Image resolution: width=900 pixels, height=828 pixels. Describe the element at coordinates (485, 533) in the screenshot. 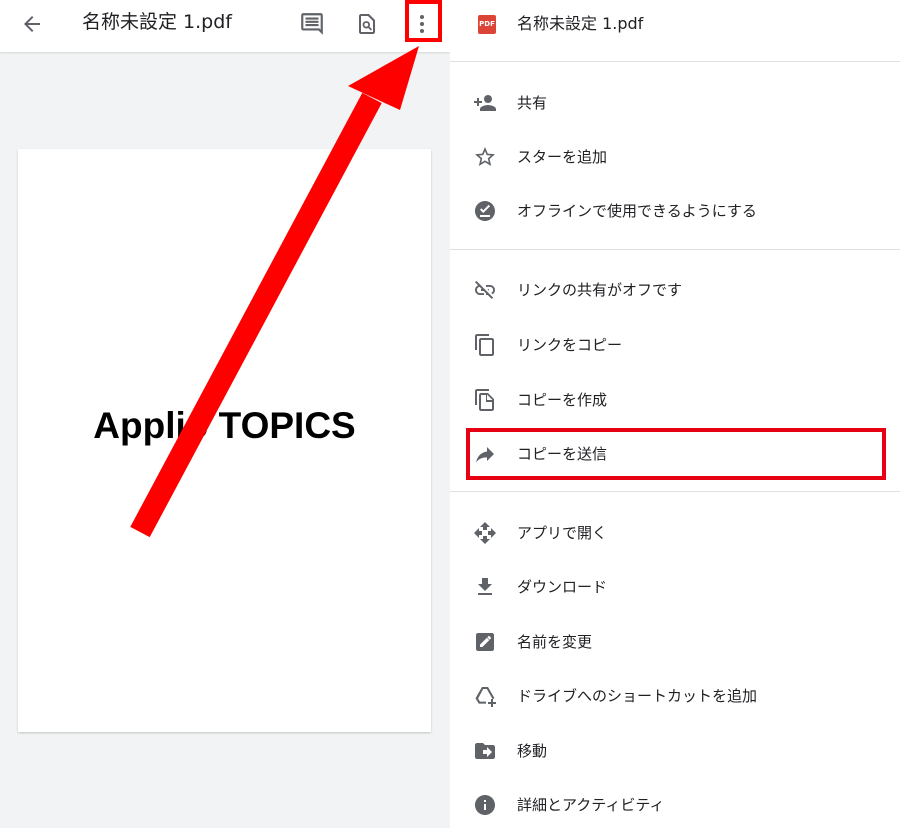

I see `open-with-icon` at that location.